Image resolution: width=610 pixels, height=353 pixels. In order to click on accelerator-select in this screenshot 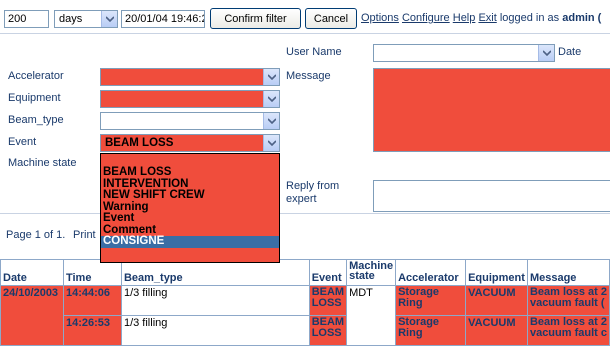, I will do `click(190, 77)`.